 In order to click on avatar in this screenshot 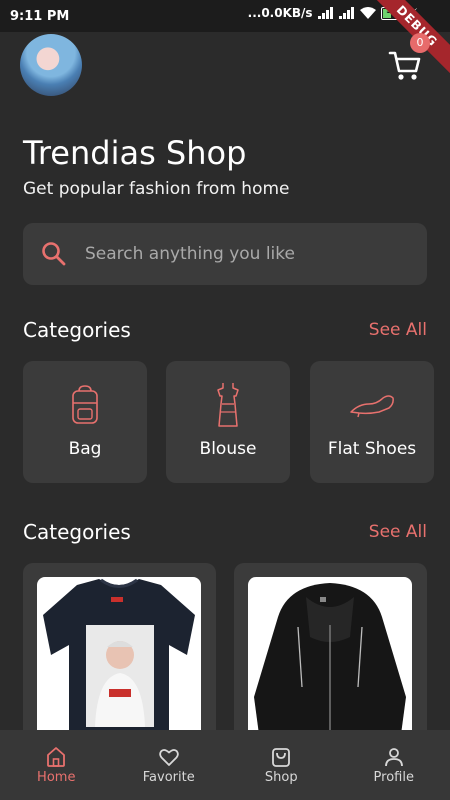, I will do `click(51, 65)`.